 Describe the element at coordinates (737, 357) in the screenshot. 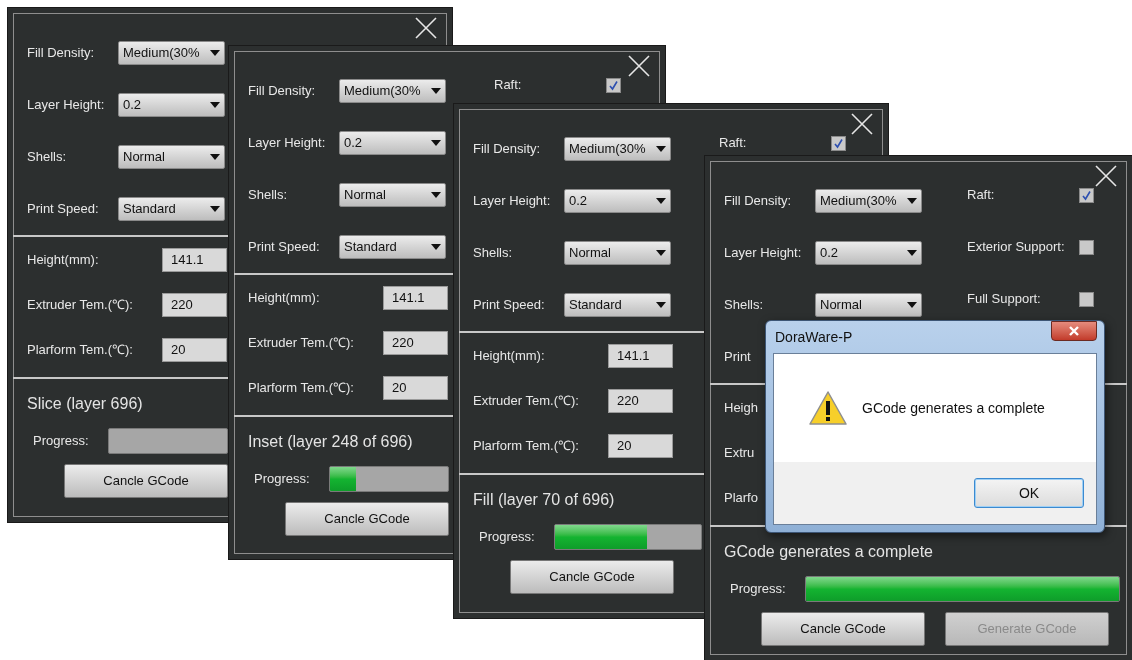

I see `setting-label: Print` at that location.